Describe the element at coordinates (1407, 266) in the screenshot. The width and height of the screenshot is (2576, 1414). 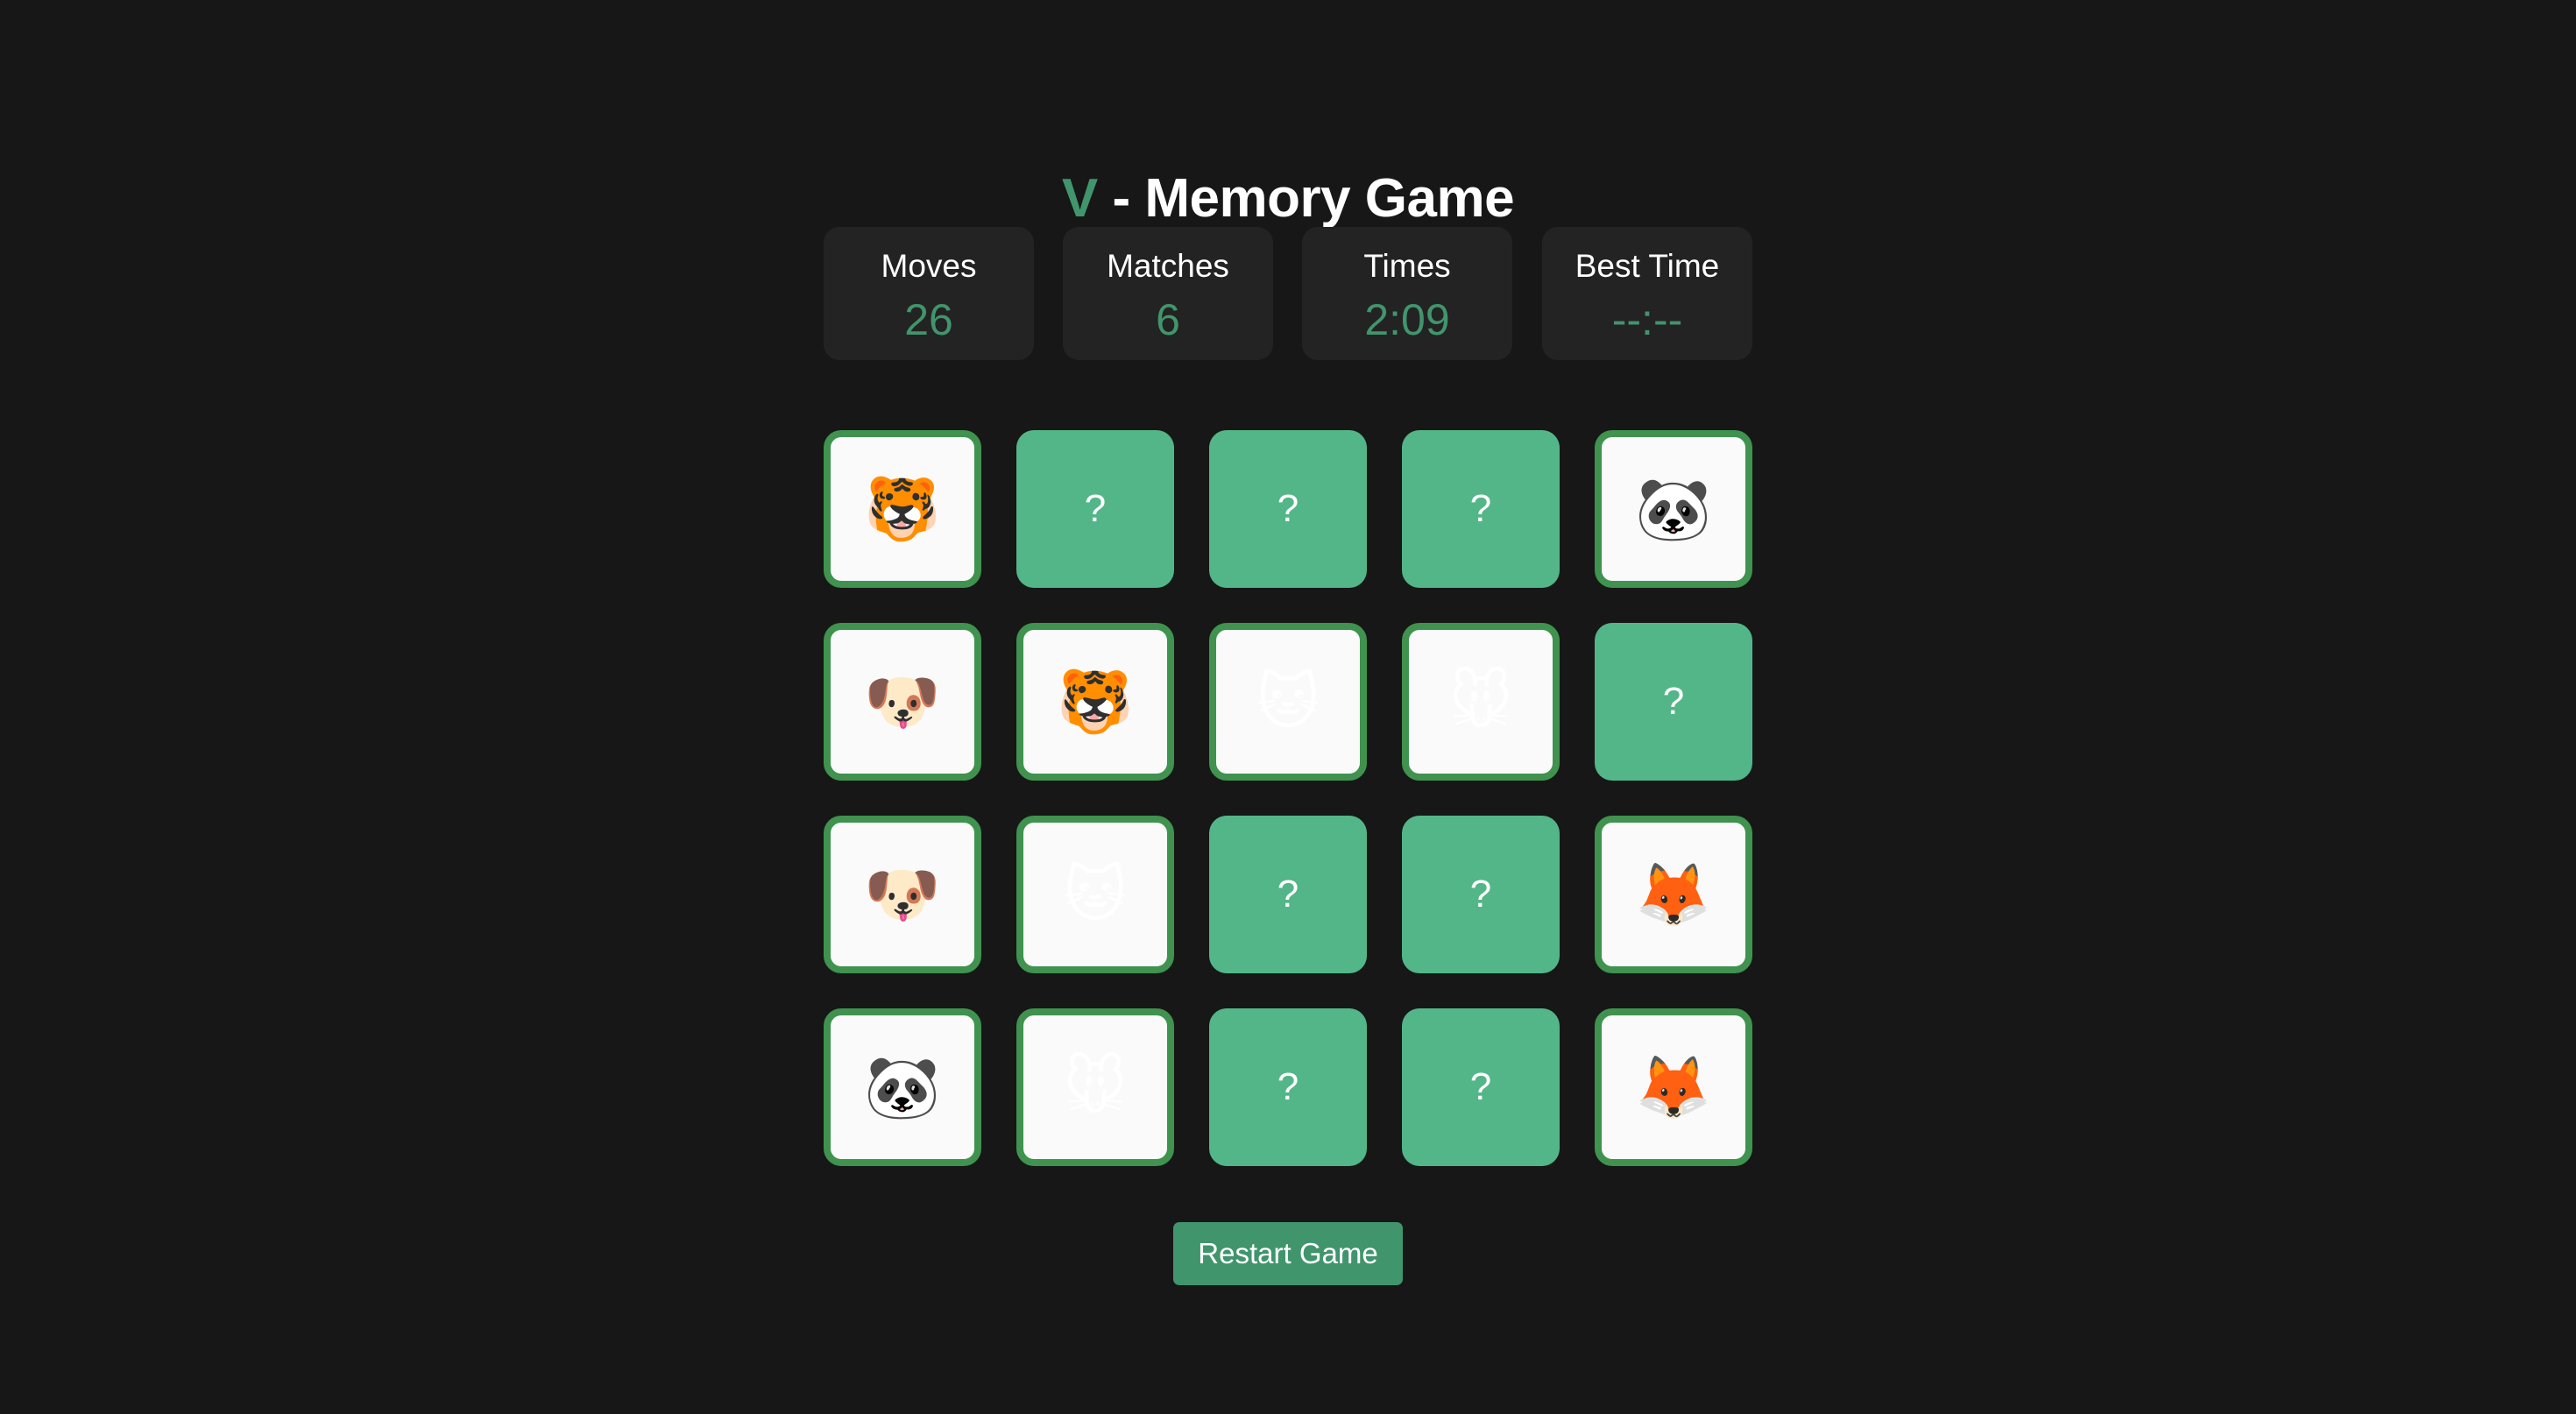
I see `stat-label-times: Times` at that location.